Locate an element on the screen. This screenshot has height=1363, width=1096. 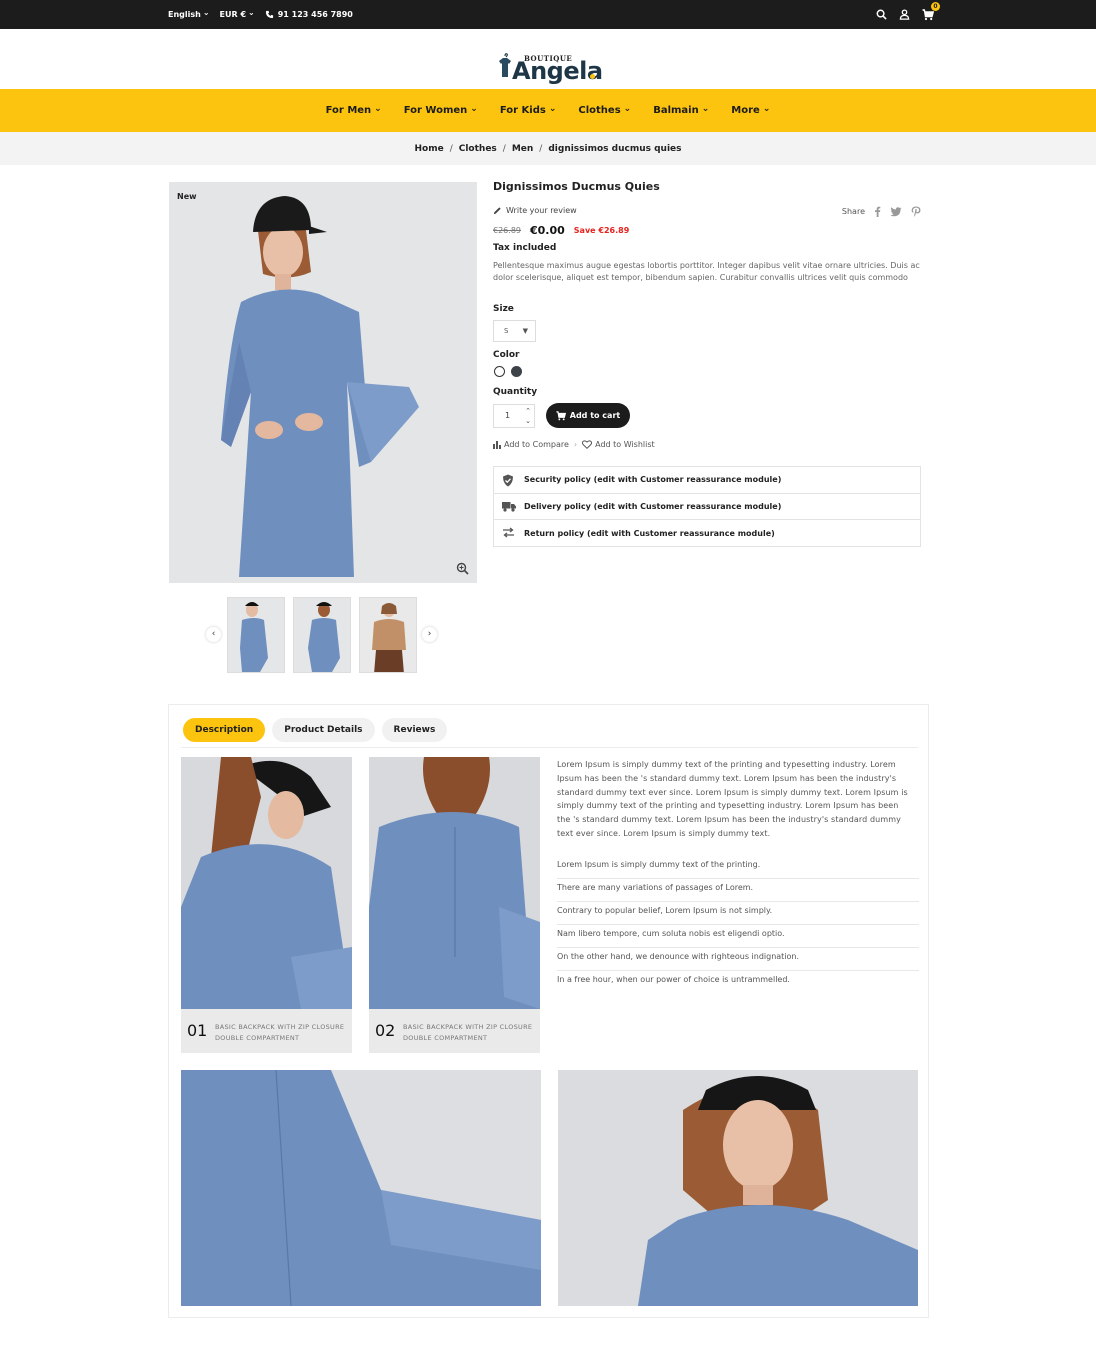
write-review-link: Write your review is located at coordinates (535, 210).